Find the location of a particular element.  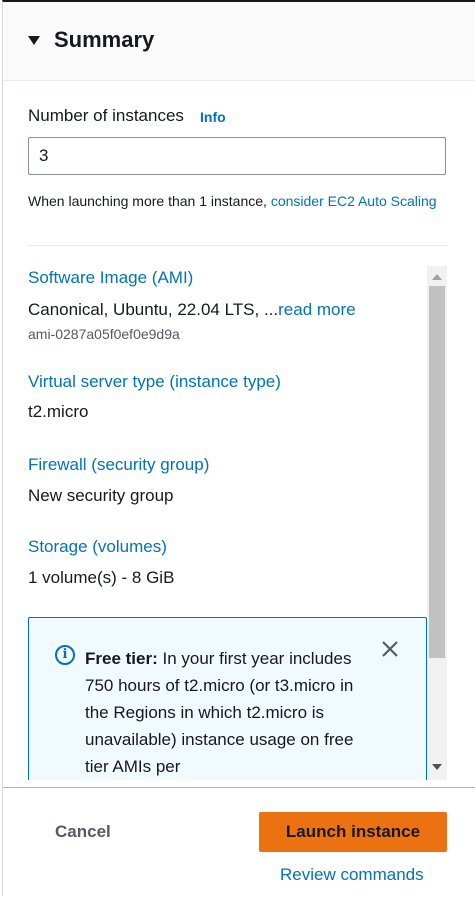

instances-input: 3 is located at coordinates (237, 156).